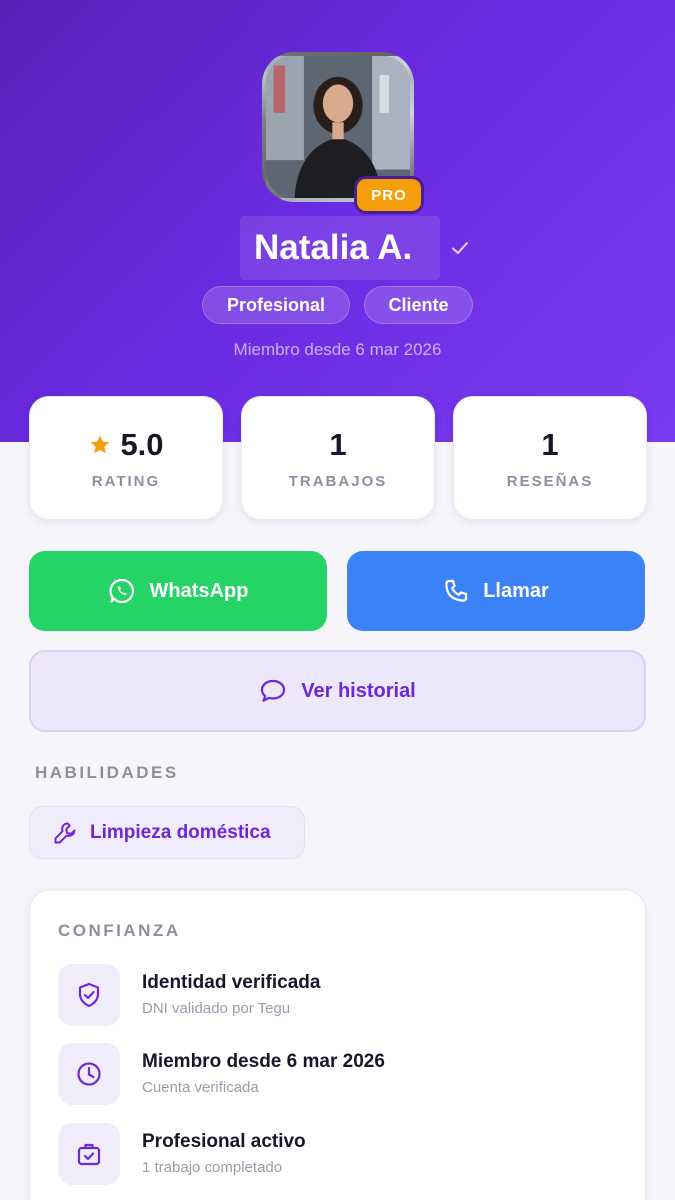 Image resolution: width=675 pixels, height=1200 pixels. I want to click on pro-badge: PRO, so click(389, 195).